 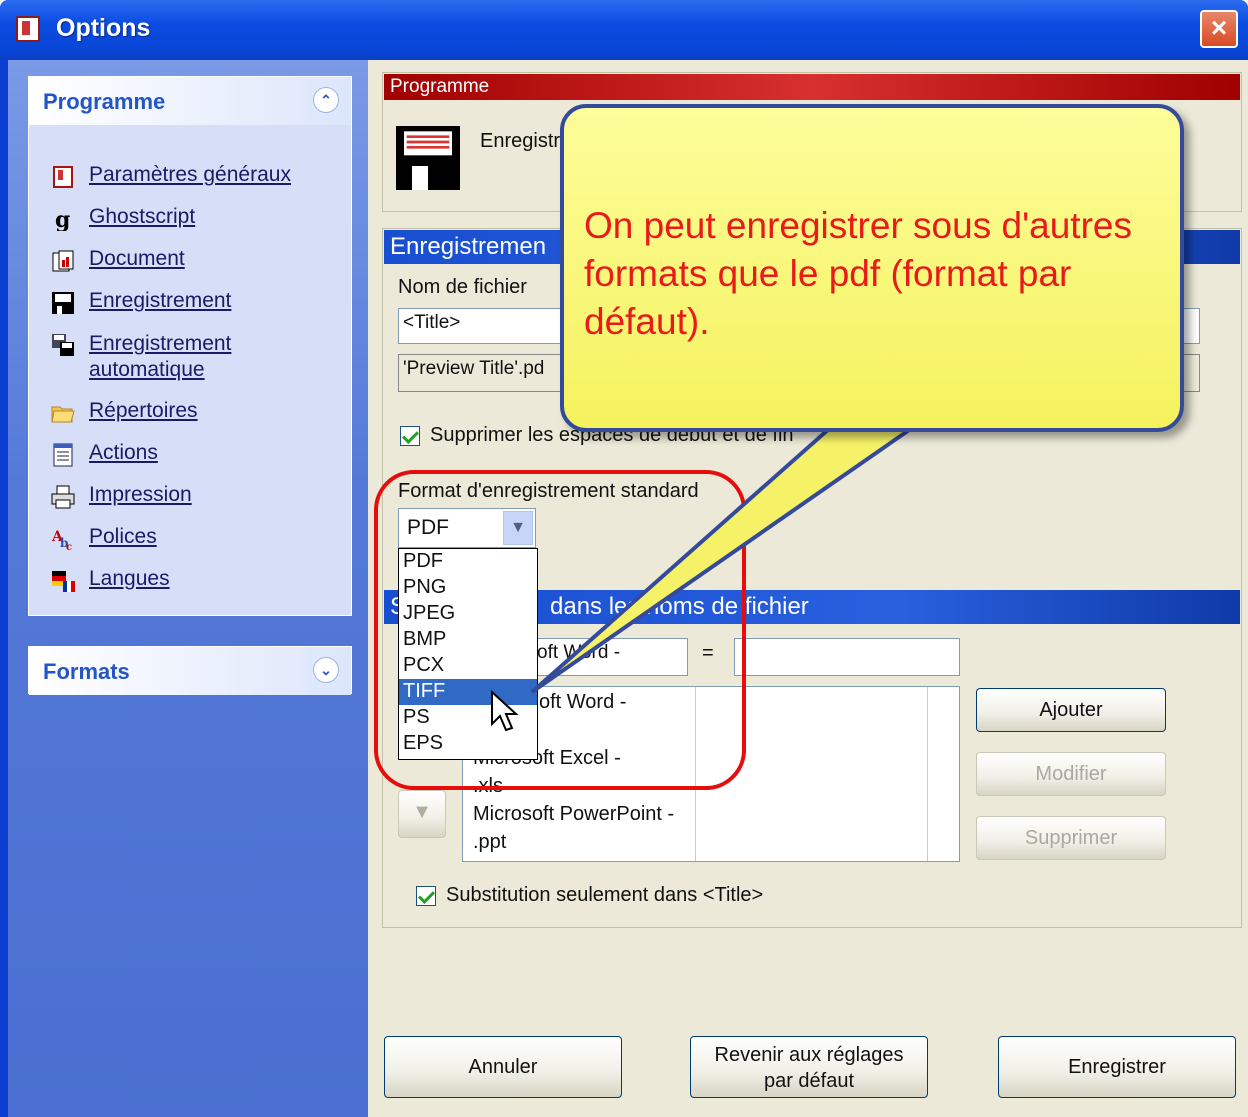 What do you see at coordinates (142, 216) in the screenshot?
I see `sidebar-item-label: Ghostscript` at bounding box center [142, 216].